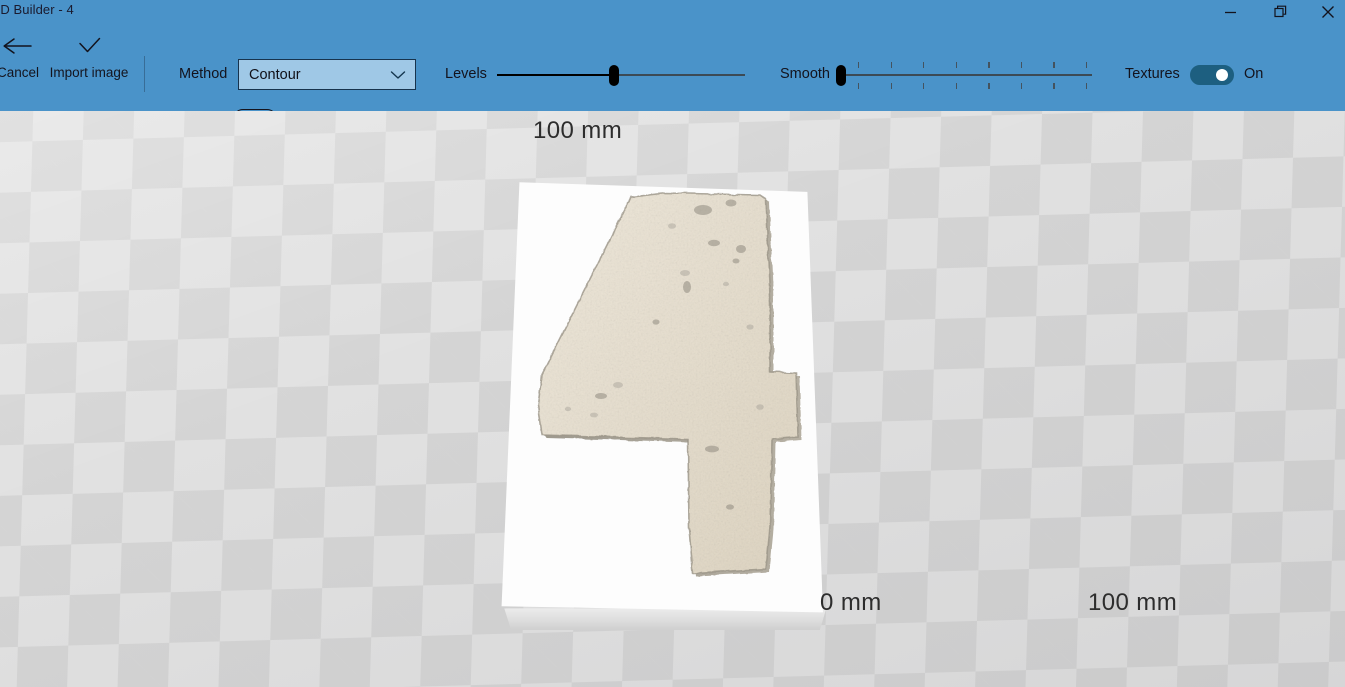 The height and width of the screenshot is (687, 1345). I want to click on minimize-icon, so click(1230, 12).